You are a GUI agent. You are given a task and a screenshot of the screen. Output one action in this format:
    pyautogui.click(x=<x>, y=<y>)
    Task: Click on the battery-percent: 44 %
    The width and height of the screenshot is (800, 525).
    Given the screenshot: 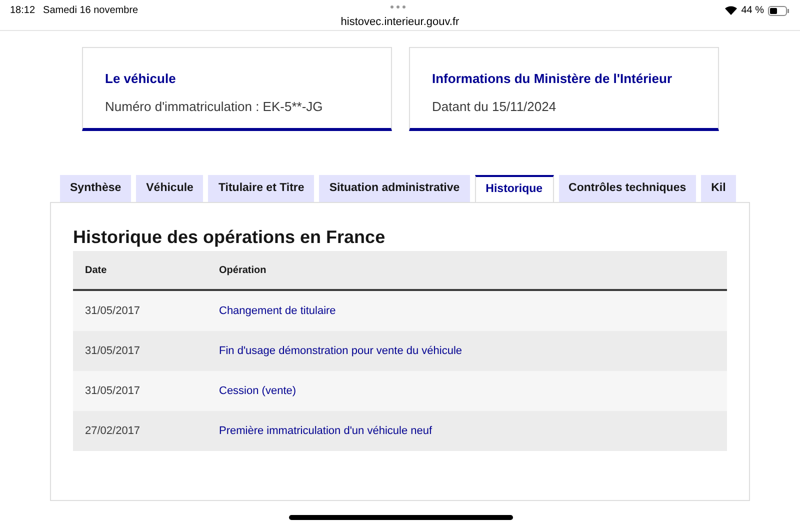 What is the action you would take?
    pyautogui.click(x=752, y=11)
    